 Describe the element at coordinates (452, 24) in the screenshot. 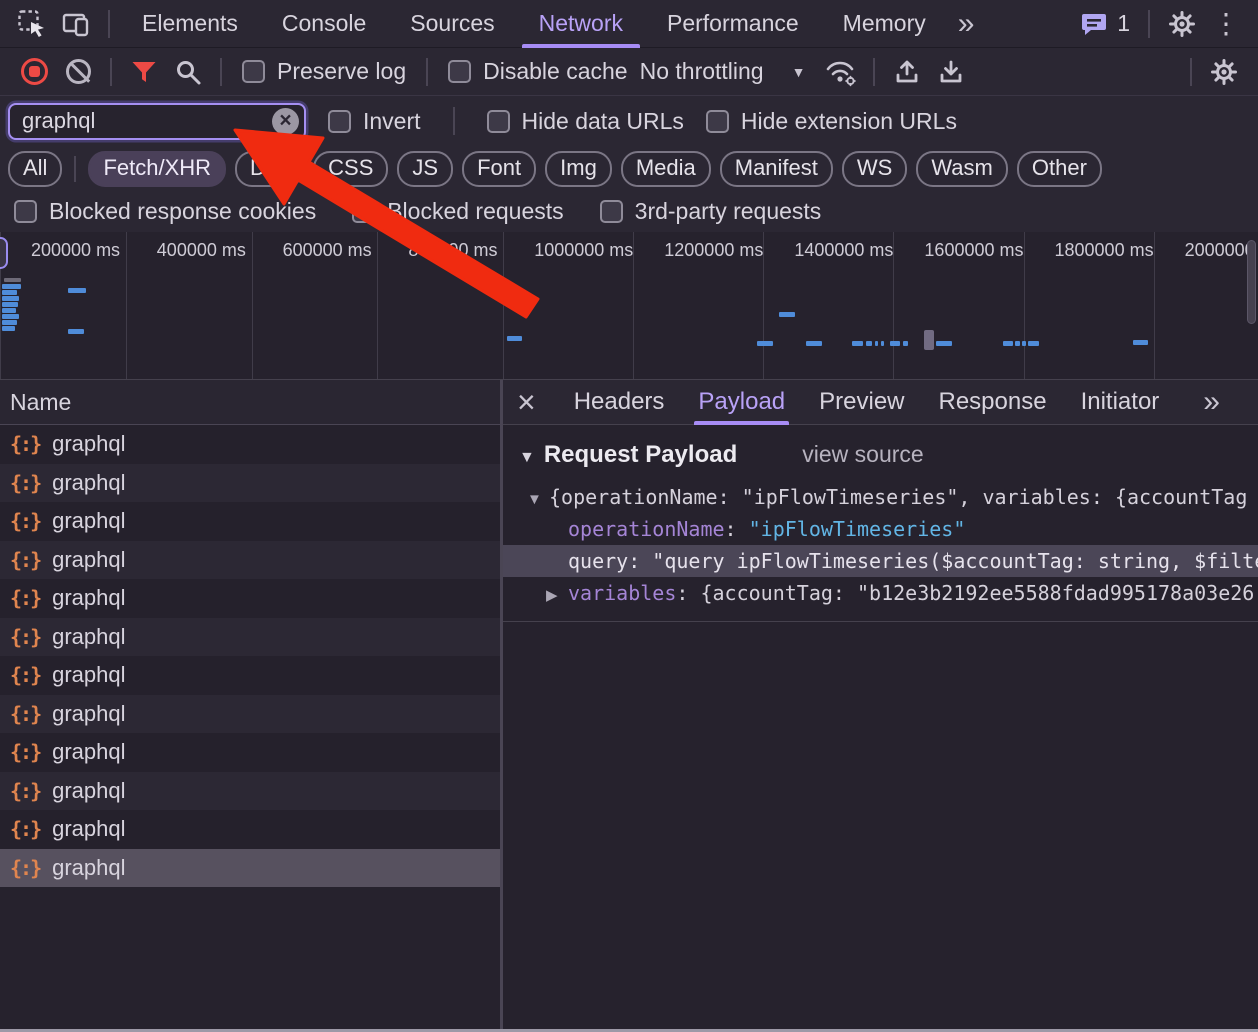

I see `tab-sources: Sources` at that location.